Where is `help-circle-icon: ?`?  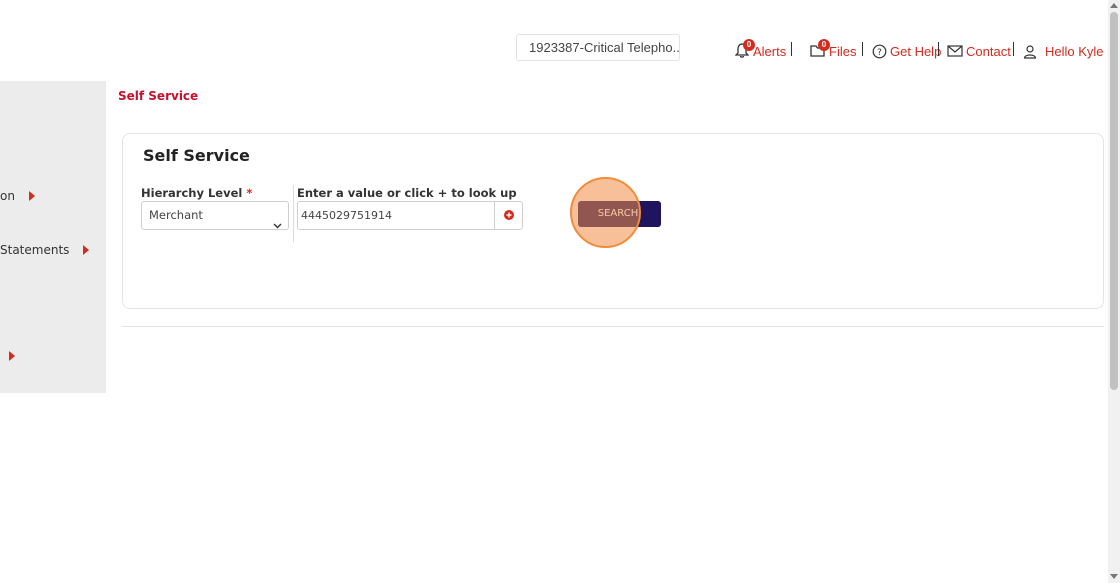
help-circle-icon: ? is located at coordinates (879, 51).